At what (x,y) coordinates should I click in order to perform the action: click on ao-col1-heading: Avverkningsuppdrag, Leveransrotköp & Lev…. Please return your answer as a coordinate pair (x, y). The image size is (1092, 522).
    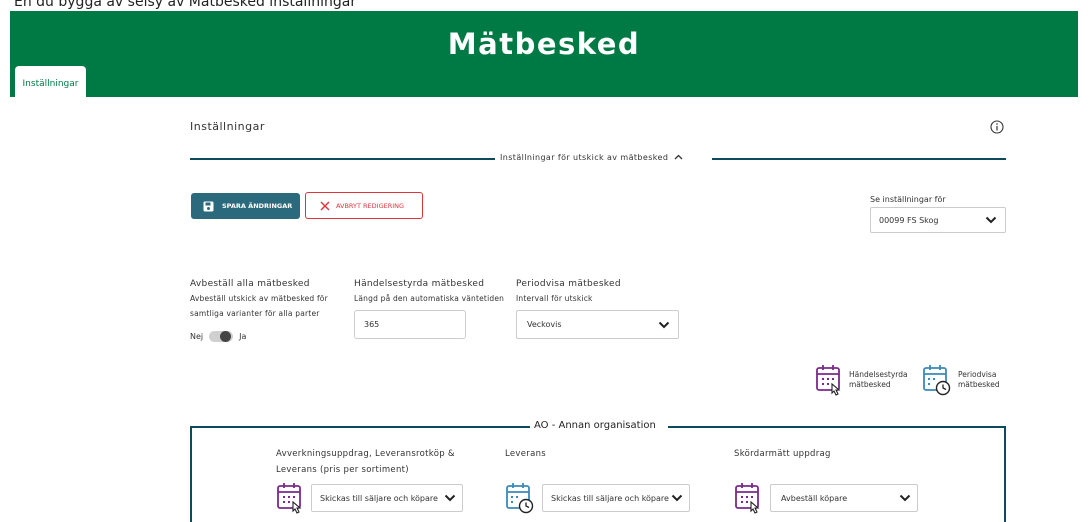
    Looking at the image, I should click on (365, 462).